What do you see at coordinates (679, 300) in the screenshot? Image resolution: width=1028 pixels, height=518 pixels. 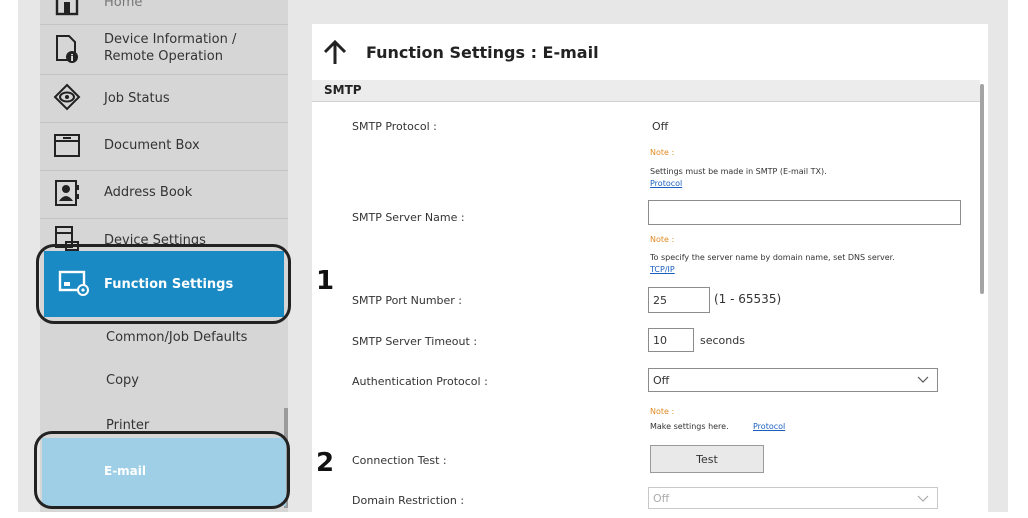 I see `smtp-port-number-input` at bounding box center [679, 300].